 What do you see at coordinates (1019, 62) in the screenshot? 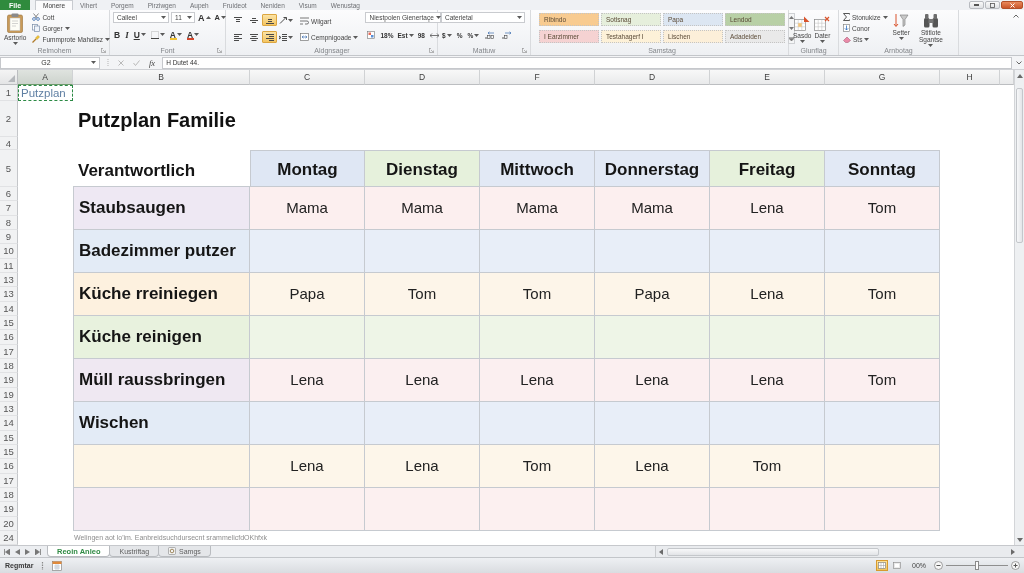
I see `expand-icon` at bounding box center [1019, 62].